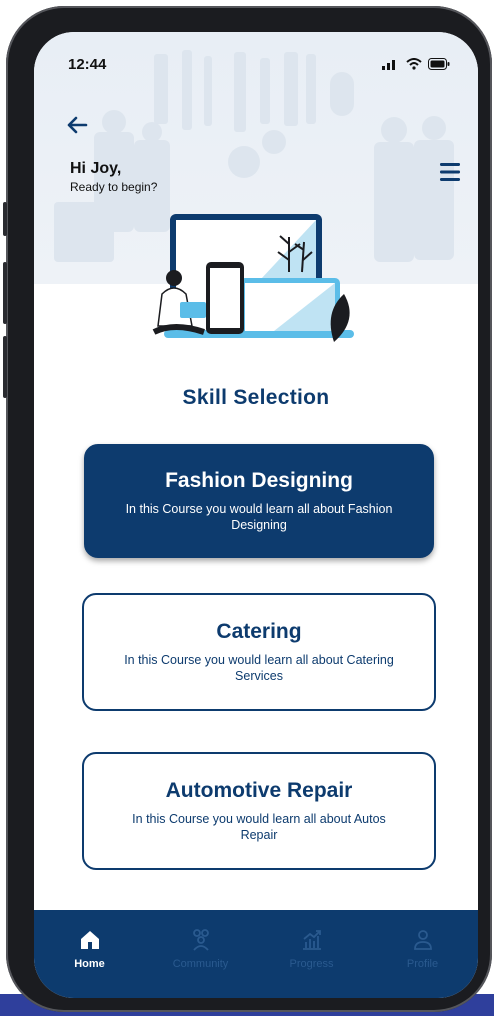 Image resolution: width=494 pixels, height=1016 pixels. What do you see at coordinates (256, 954) in the screenshot?
I see `bottom-navigation: Home Community Progress Profile` at bounding box center [256, 954].